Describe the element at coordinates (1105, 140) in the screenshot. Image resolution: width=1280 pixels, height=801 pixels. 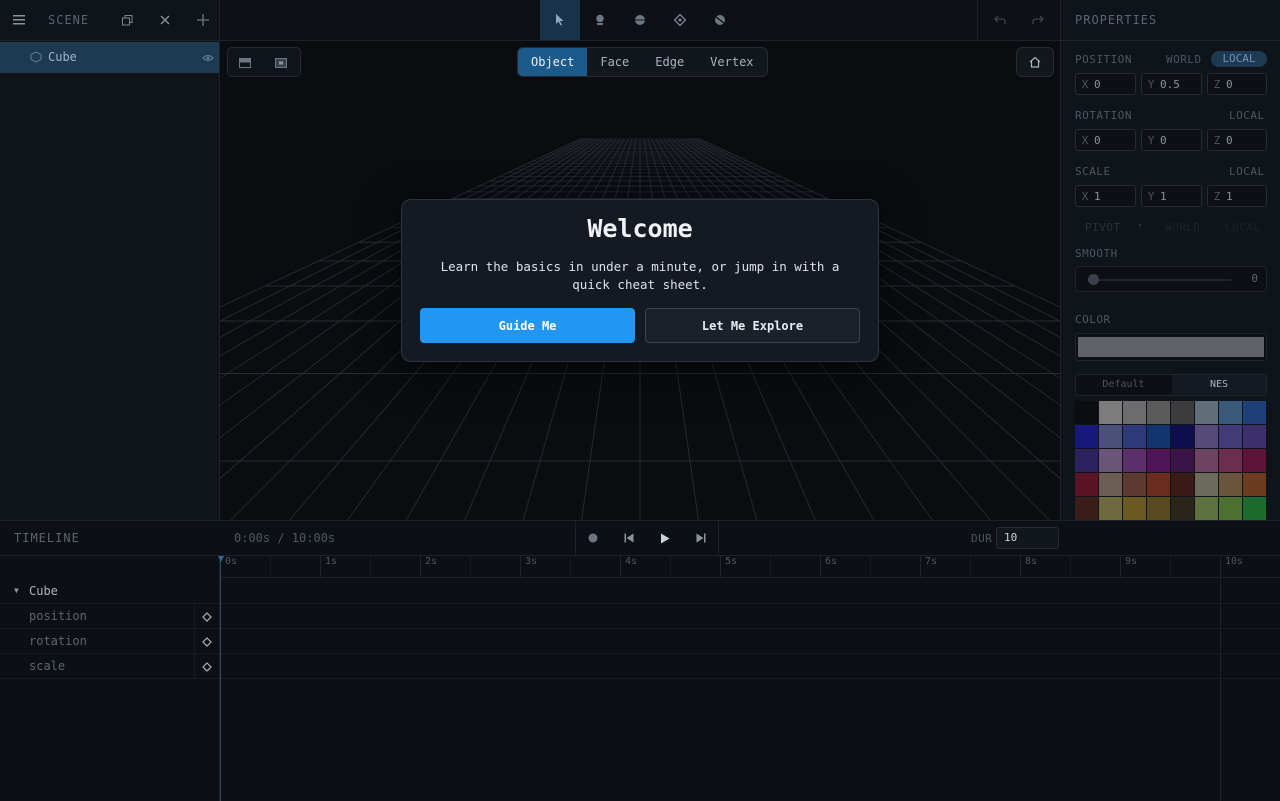
I see `rotation-x-field: X0` at that location.